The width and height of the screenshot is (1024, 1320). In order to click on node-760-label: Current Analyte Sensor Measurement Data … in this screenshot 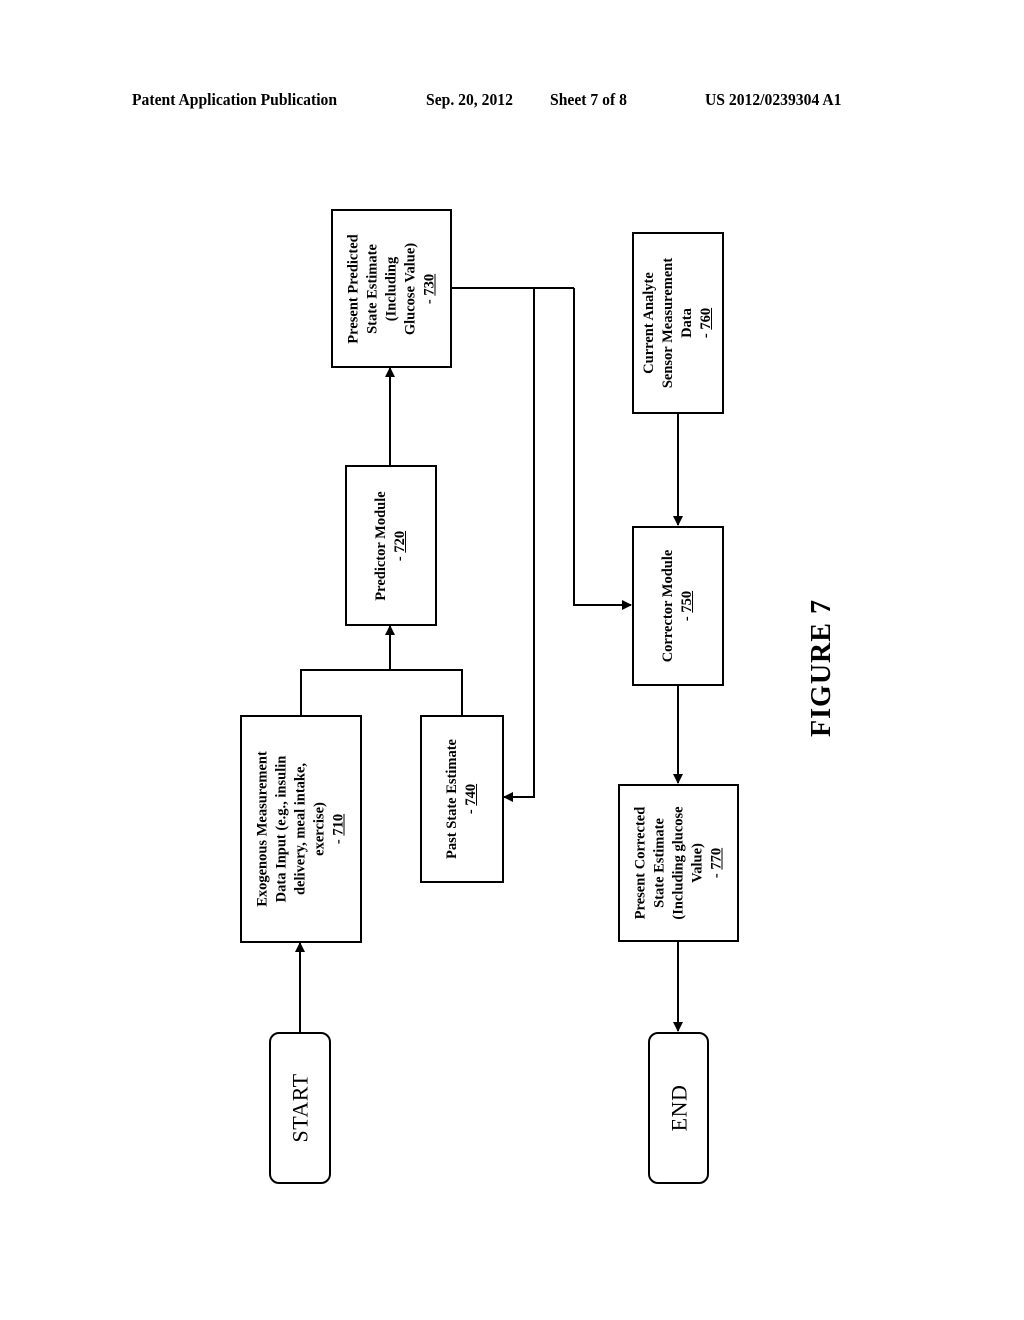, I will do `click(677, 323)`.